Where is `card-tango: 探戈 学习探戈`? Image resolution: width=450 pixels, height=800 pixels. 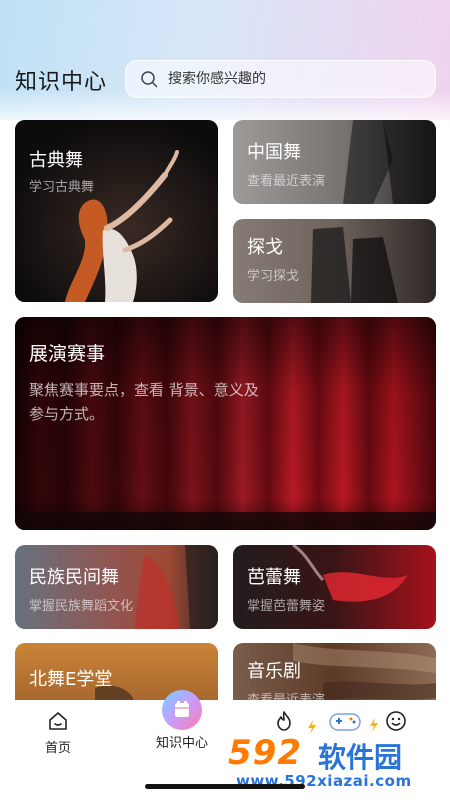 card-tango: 探戈 学习探戈 is located at coordinates (334, 261).